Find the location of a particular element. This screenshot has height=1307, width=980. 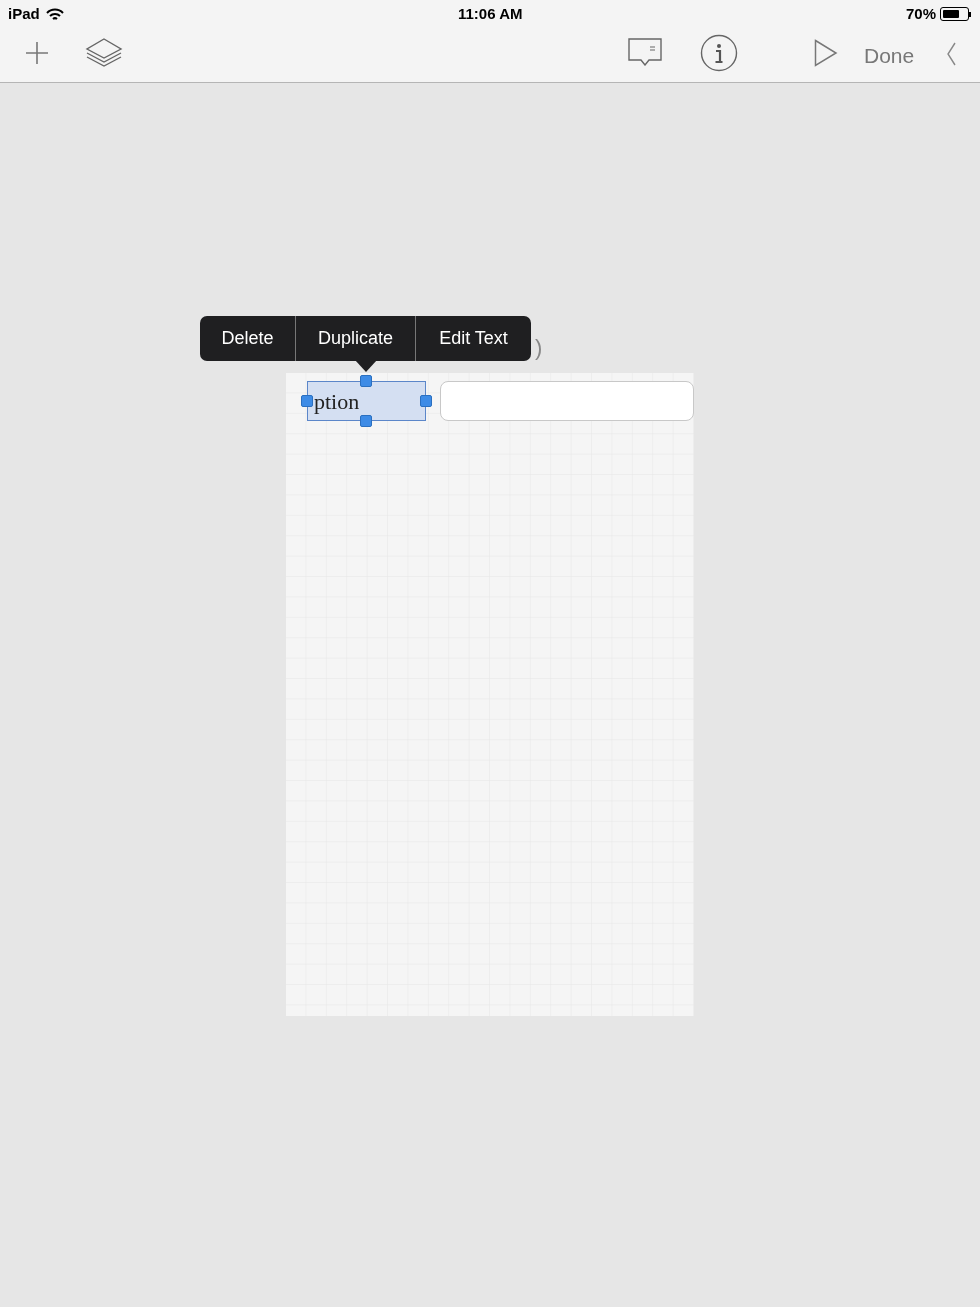

wifi-icon is located at coordinates (54, 14).